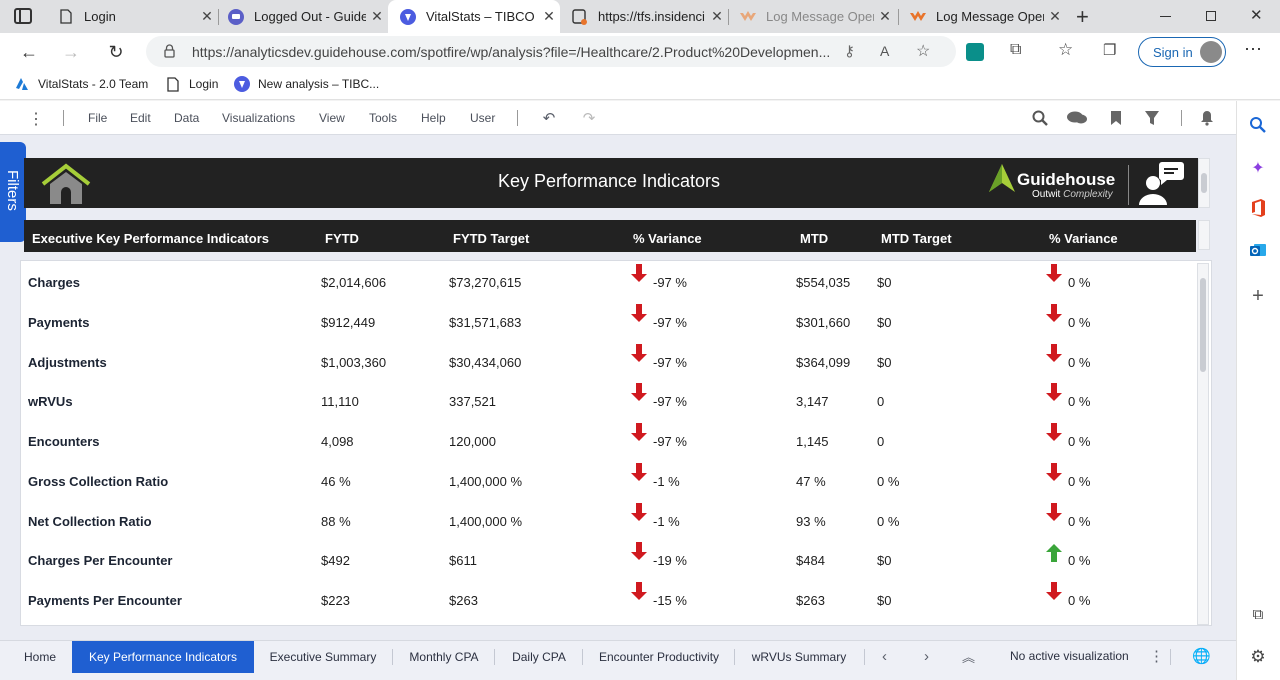 This screenshot has width=1280, height=680. I want to click on banner-scrollbar, so click(1204, 183).